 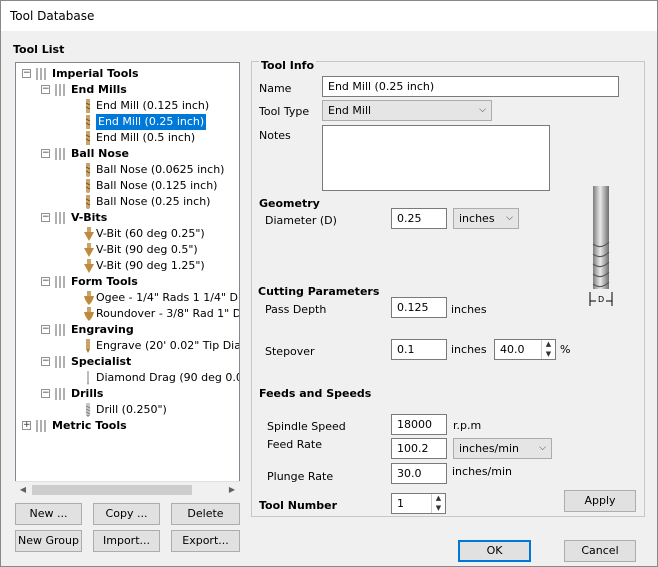 I want to click on feed-rate-input: 100.2, so click(x=419, y=448).